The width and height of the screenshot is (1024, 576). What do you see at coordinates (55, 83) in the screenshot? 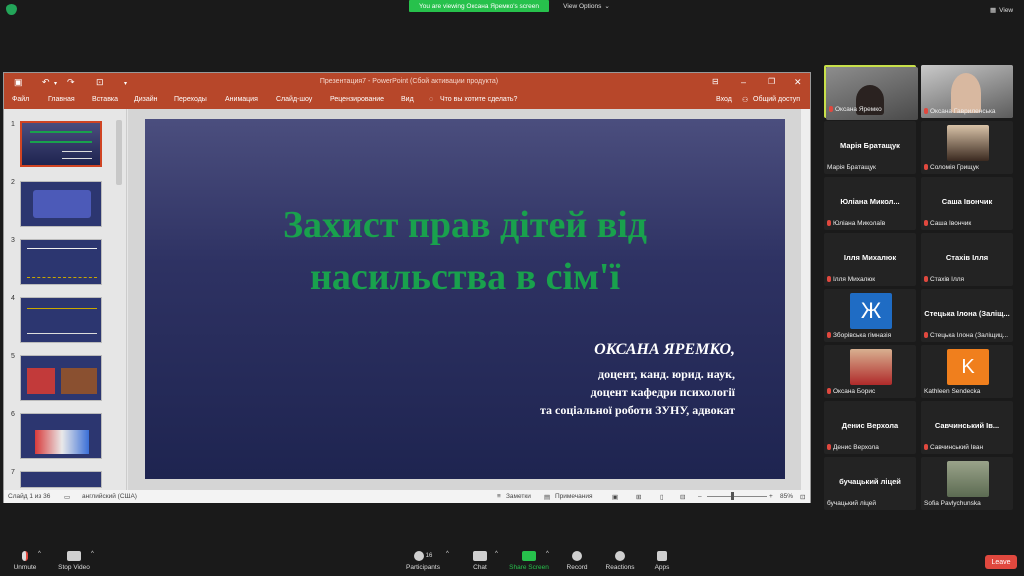
I see `undo-dropdown-icon: ▾` at bounding box center [55, 83].